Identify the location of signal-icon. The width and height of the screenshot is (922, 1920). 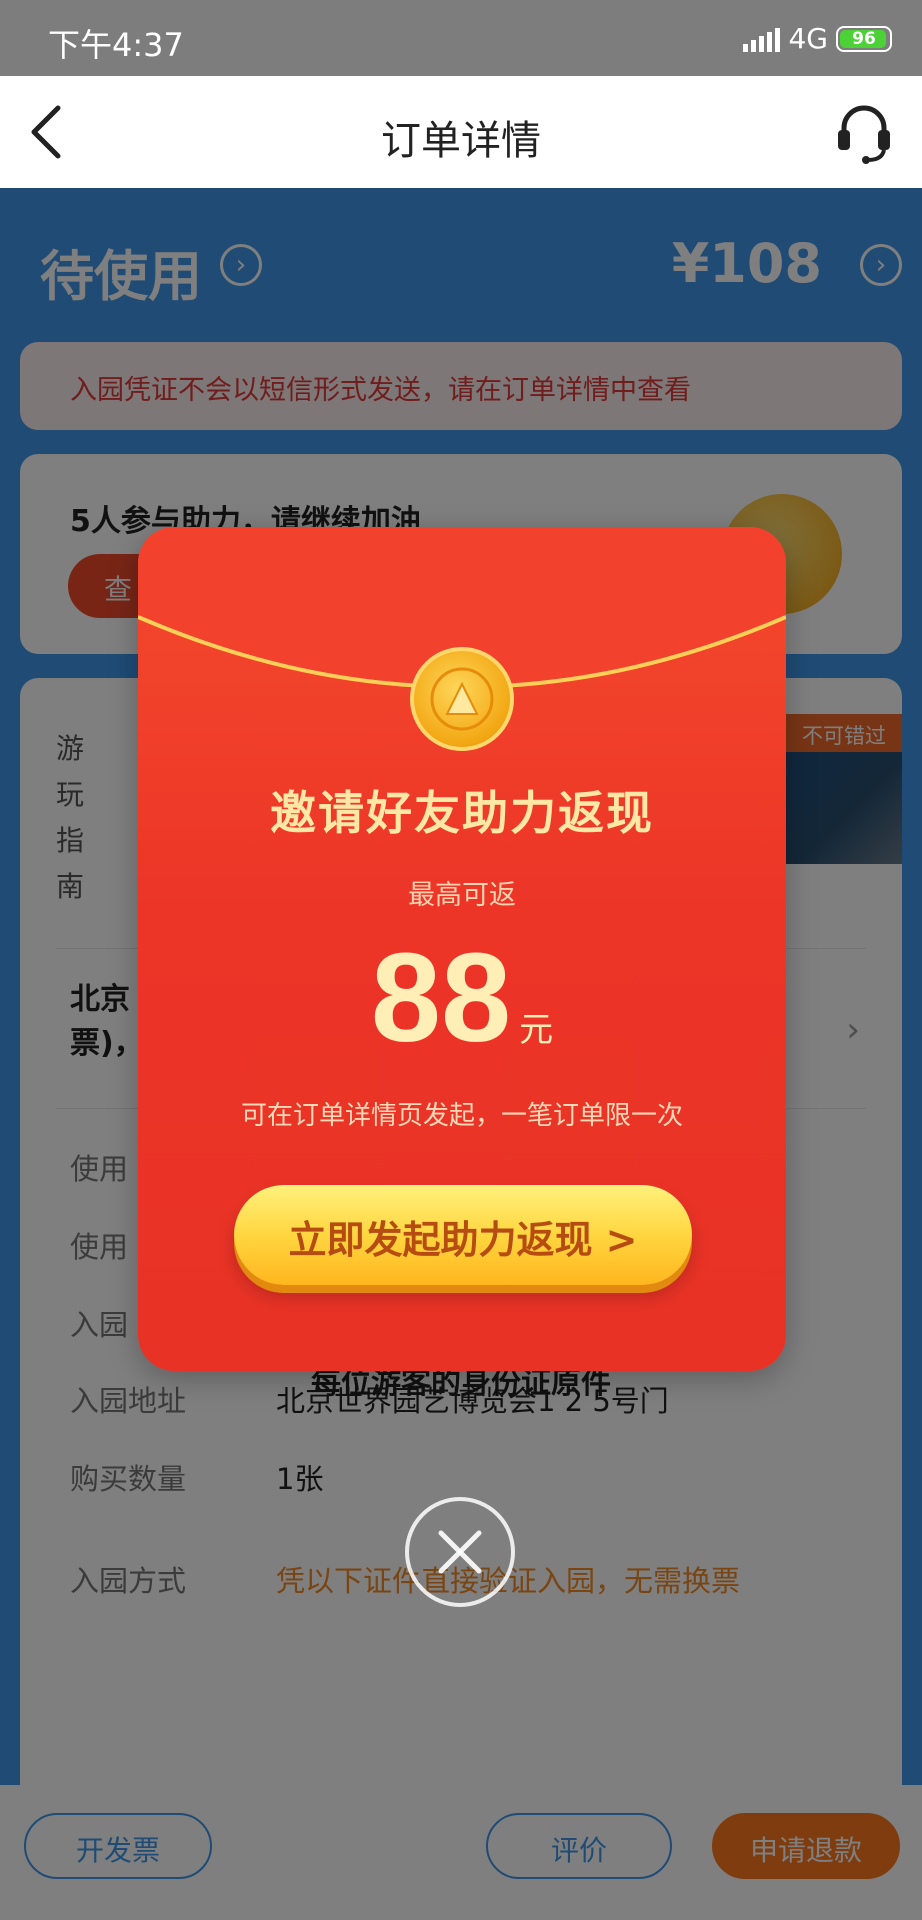
(762, 39).